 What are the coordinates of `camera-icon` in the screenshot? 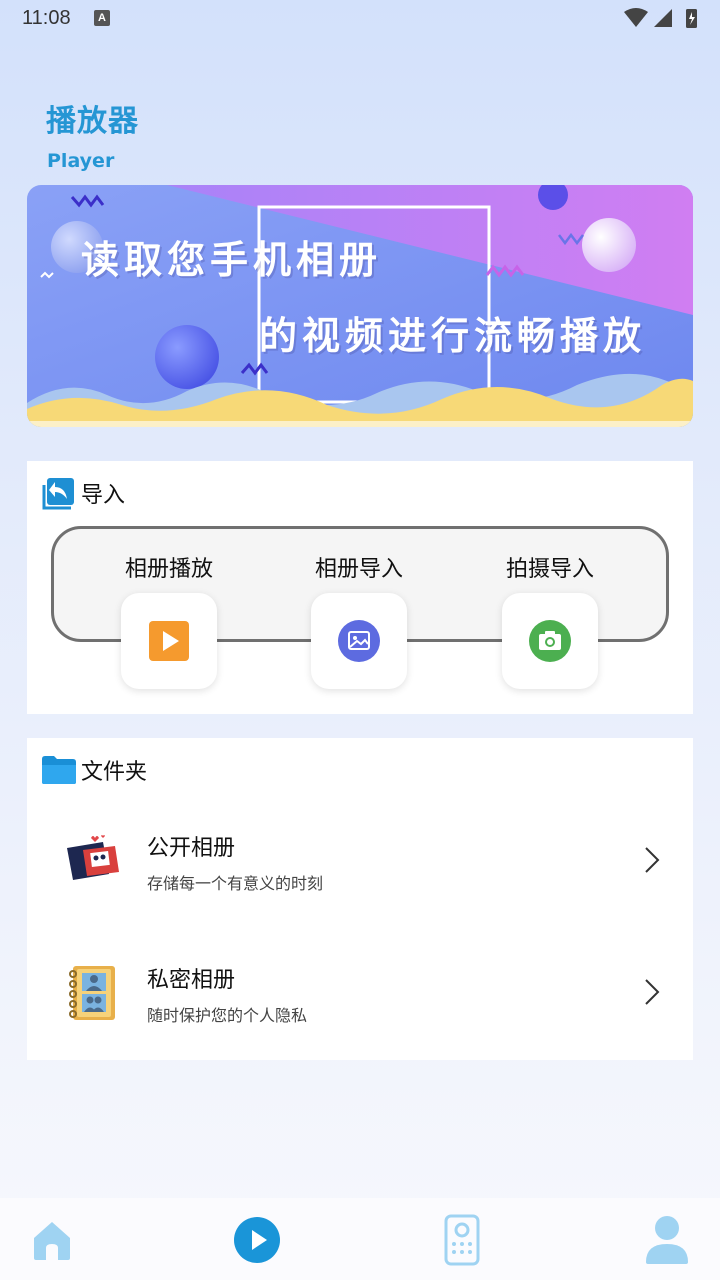 It's located at (550, 641).